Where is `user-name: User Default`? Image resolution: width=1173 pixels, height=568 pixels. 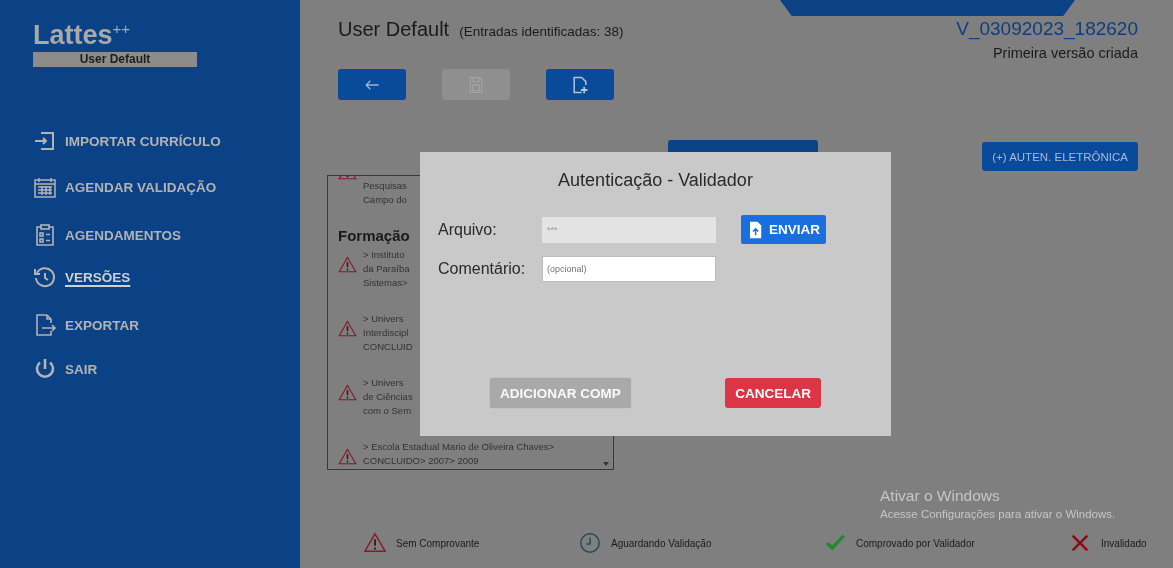 user-name: User Default is located at coordinates (115, 59).